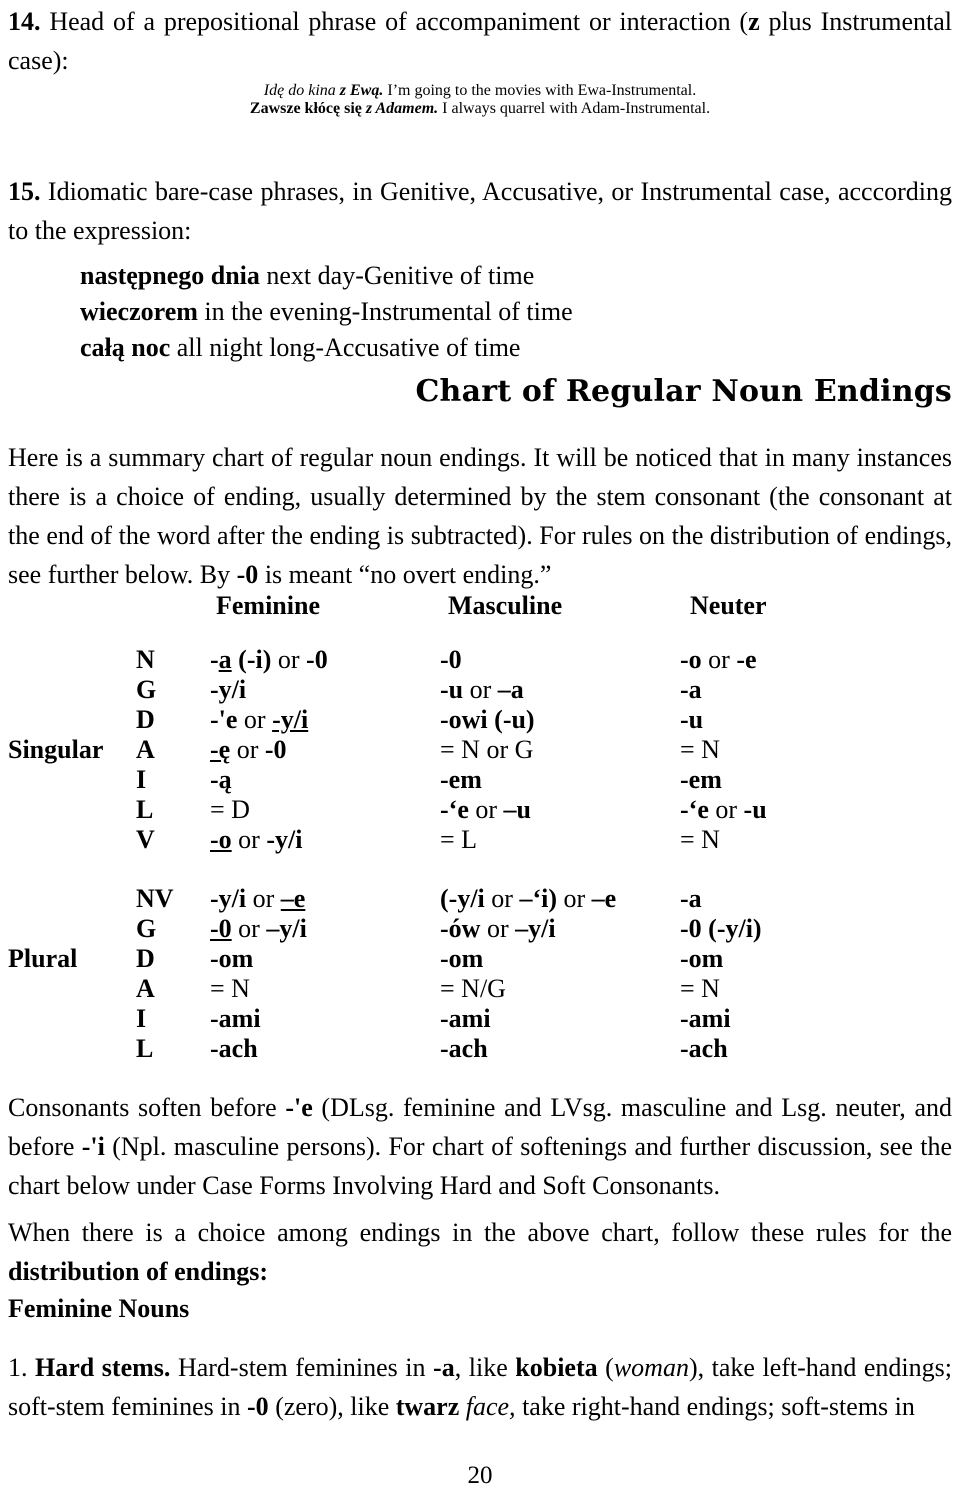 This screenshot has height=1504, width=960. What do you see at coordinates (302, 1367) in the screenshot?
I see `hard-stems-text-1: Hard-stem feminines in` at bounding box center [302, 1367].